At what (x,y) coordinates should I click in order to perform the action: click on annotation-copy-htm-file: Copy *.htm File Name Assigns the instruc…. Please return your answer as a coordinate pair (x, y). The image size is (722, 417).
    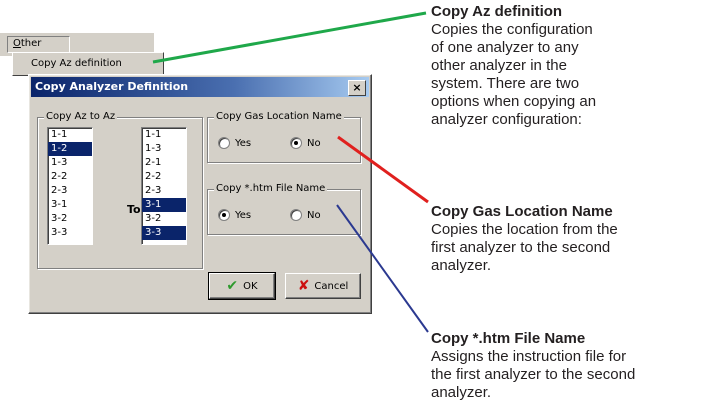
    Looking at the image, I should click on (533, 366).